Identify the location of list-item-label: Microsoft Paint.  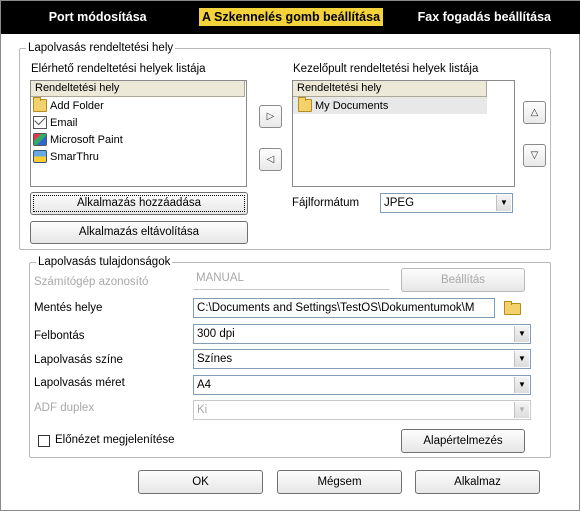
(86, 139).